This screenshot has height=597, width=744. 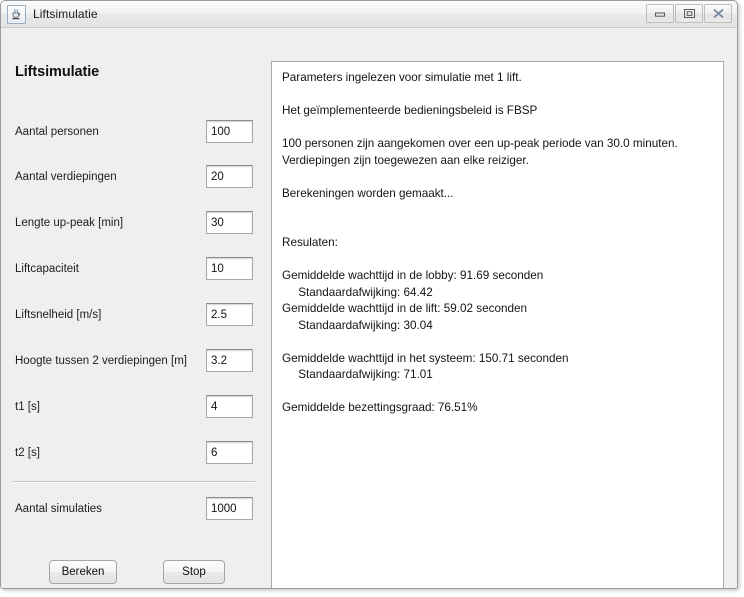 I want to click on label-aantal-verdiepingen: Aantal verdiepingen, so click(x=66, y=176).